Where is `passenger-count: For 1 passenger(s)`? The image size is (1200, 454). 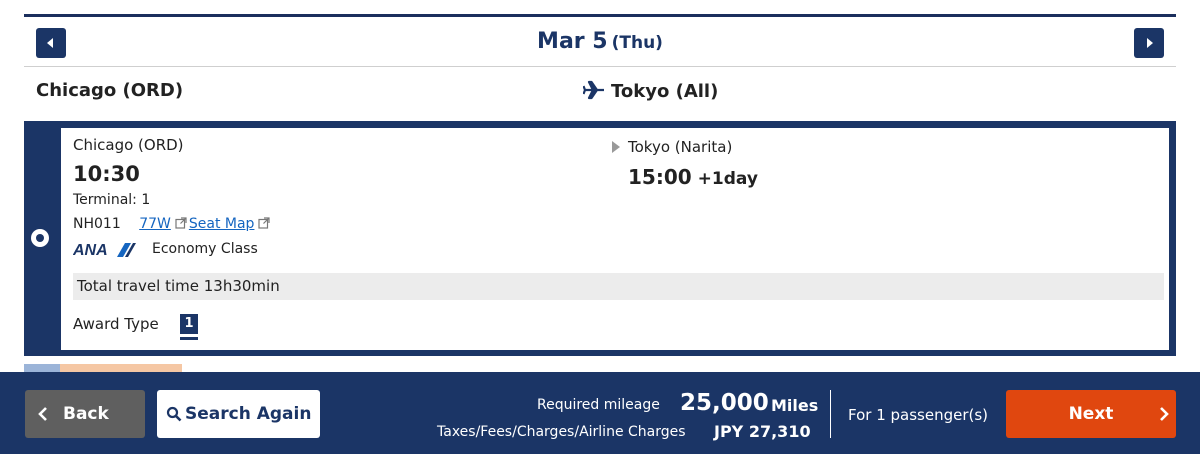 passenger-count: For 1 passenger(s) is located at coordinates (918, 415).